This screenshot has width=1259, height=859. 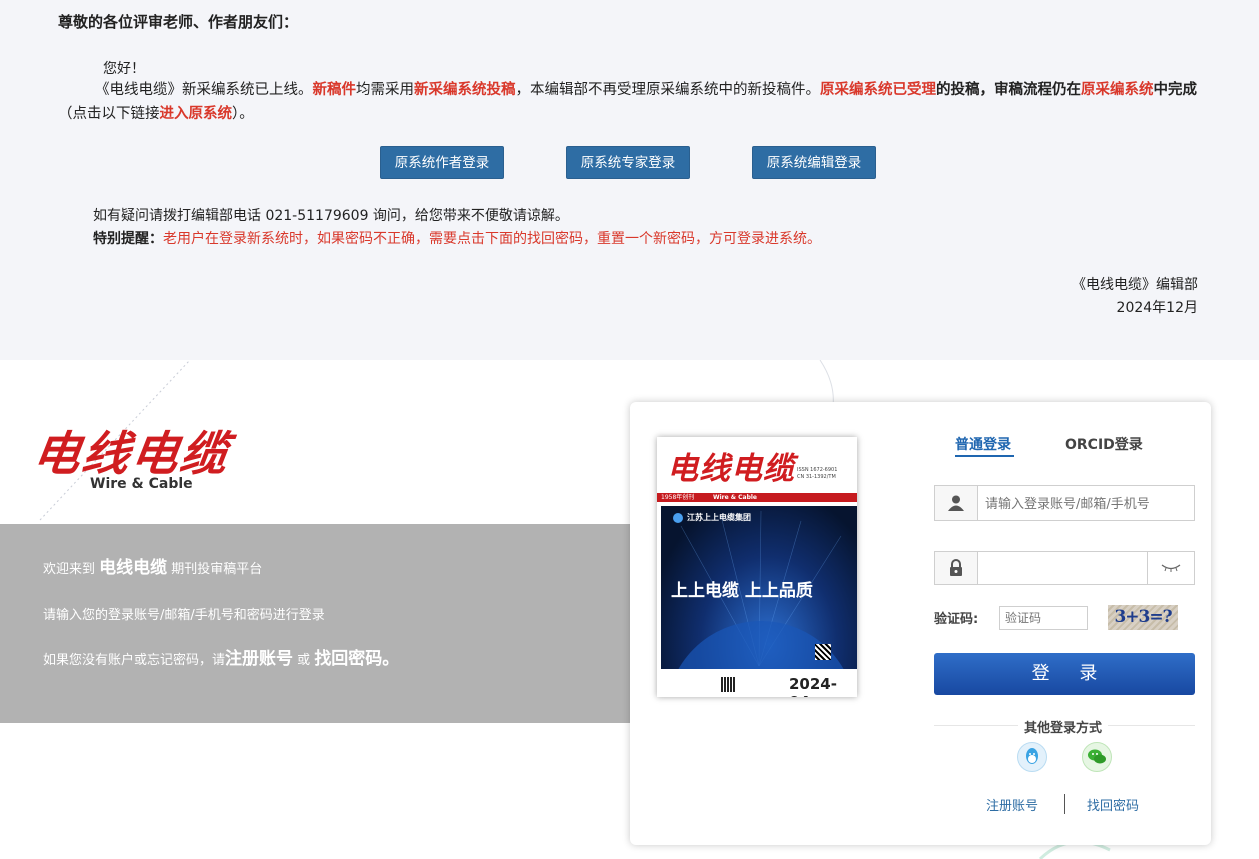 What do you see at coordinates (331, 216) in the screenshot?
I see `contact-line: 如有疑问请拨打编辑部电话 021-51179609 询问，给您带来不便敬请谅解。` at bounding box center [331, 216].